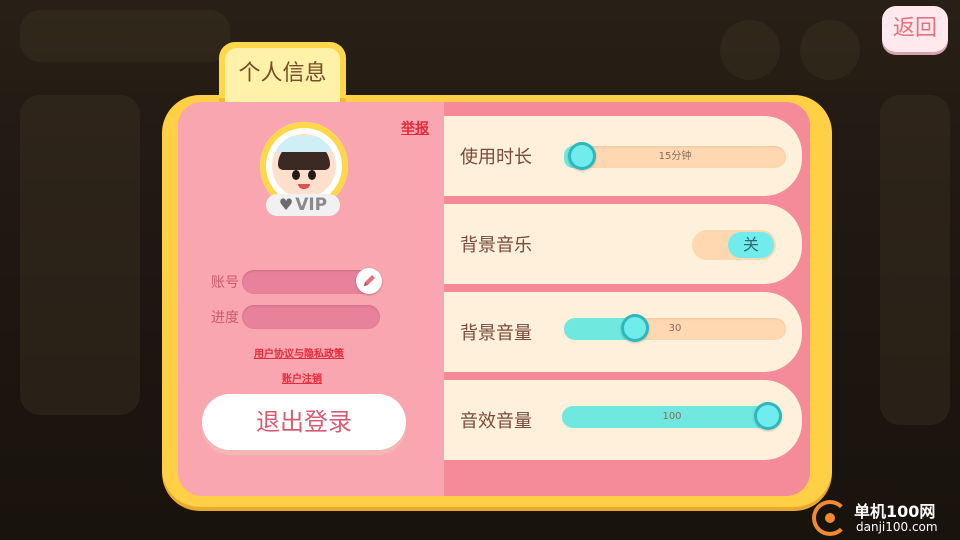  I want to click on bg-volume-slider: 30, so click(675, 328).